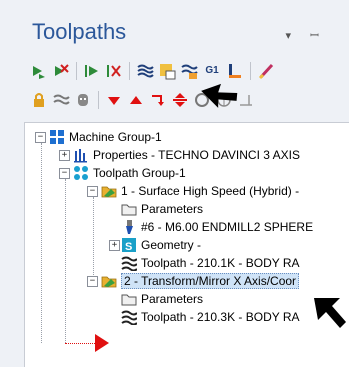 The image size is (349, 367). I want to click on tool-icon, so click(129, 227).